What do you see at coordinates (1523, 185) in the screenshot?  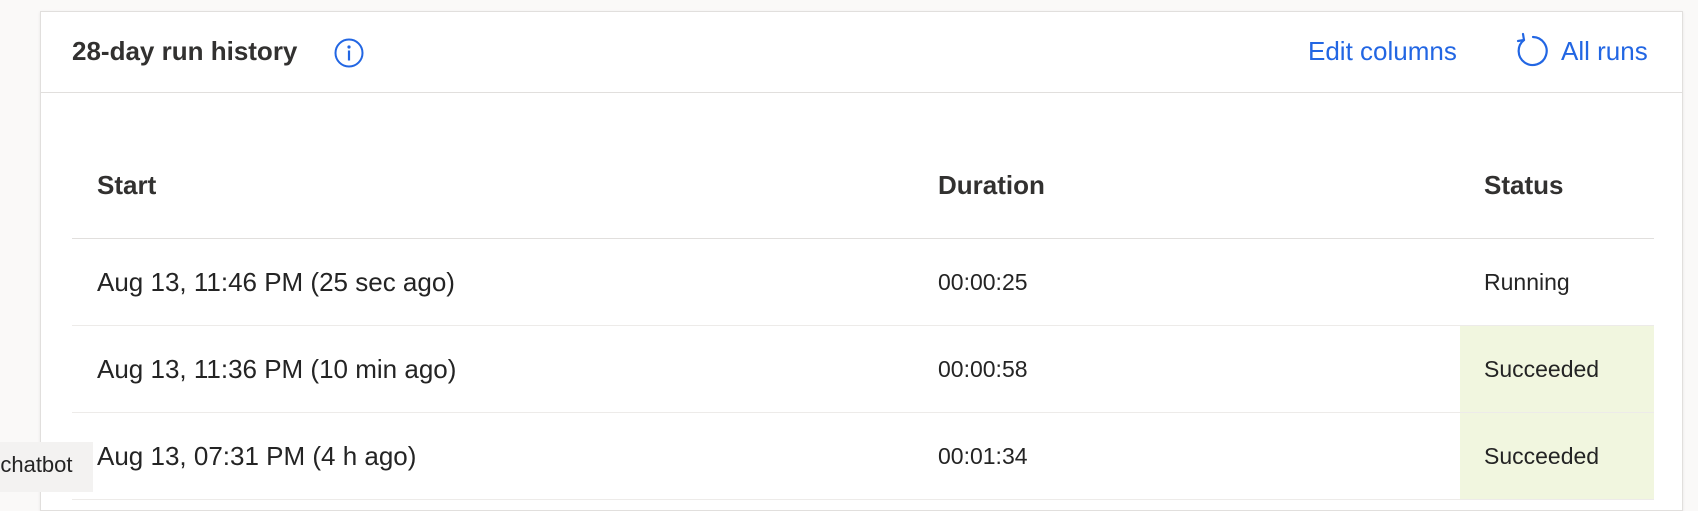 I see `column-header-status: Status` at bounding box center [1523, 185].